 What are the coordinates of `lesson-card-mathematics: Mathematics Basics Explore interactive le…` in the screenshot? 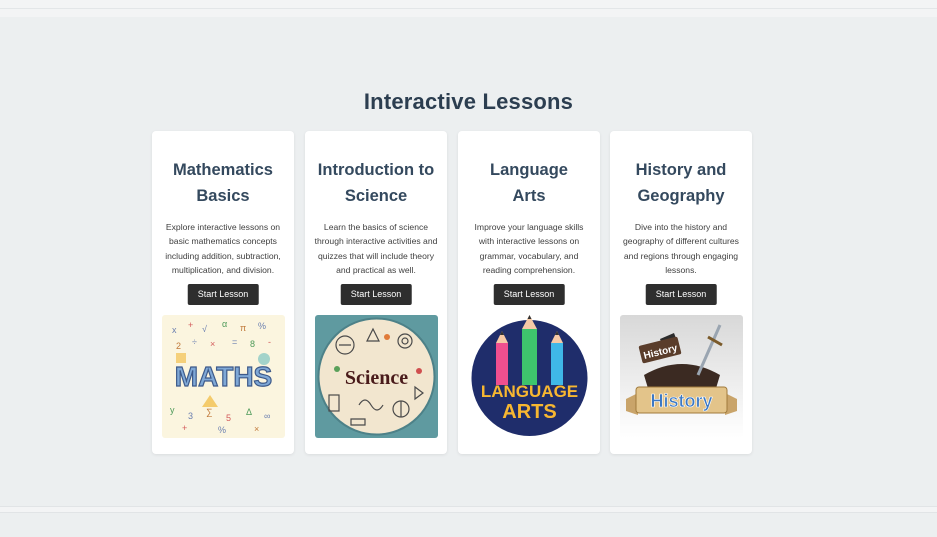 It's located at (223, 292).